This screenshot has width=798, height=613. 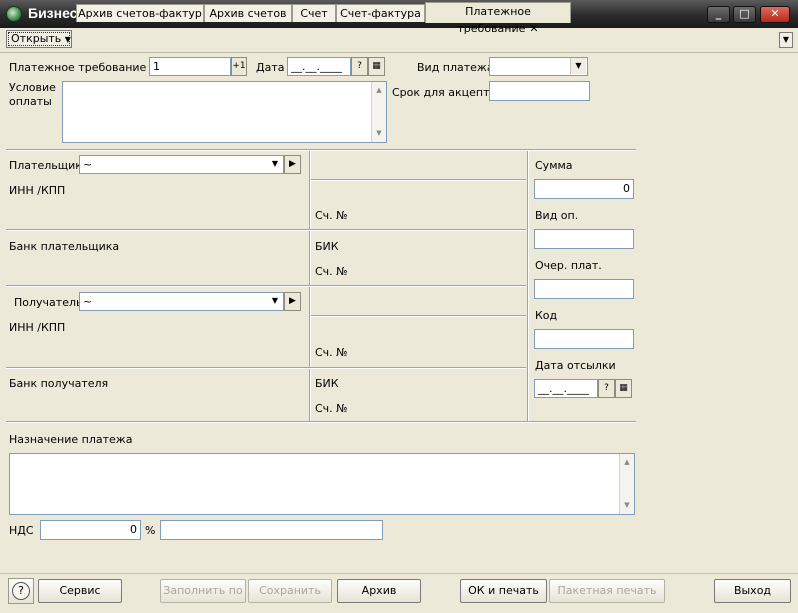 What do you see at coordinates (37, 190) in the screenshot?
I see `payer-inn-label: ИНН /КПП` at bounding box center [37, 190].